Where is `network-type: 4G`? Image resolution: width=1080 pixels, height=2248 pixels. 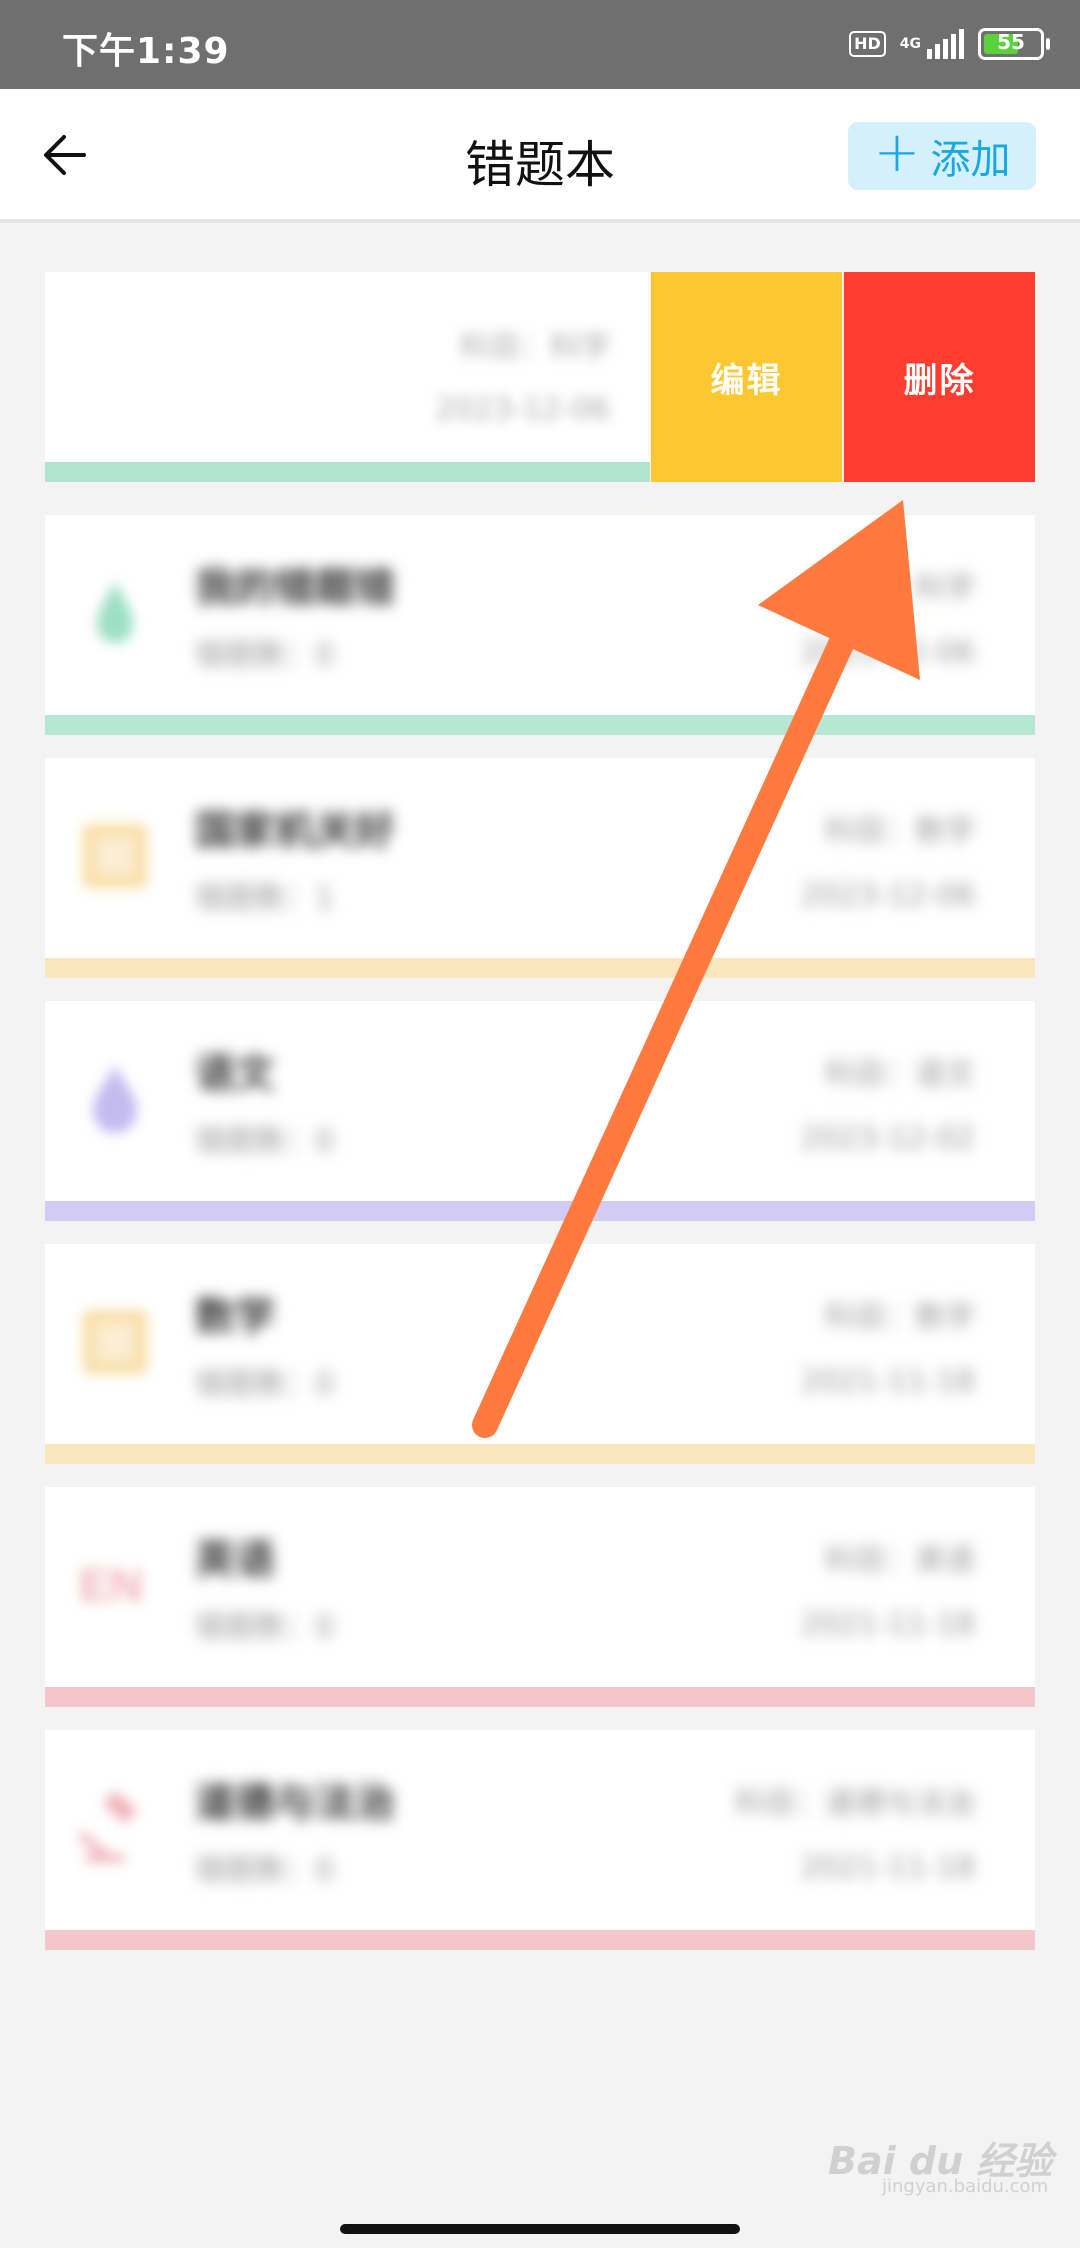 network-type: 4G is located at coordinates (910, 44).